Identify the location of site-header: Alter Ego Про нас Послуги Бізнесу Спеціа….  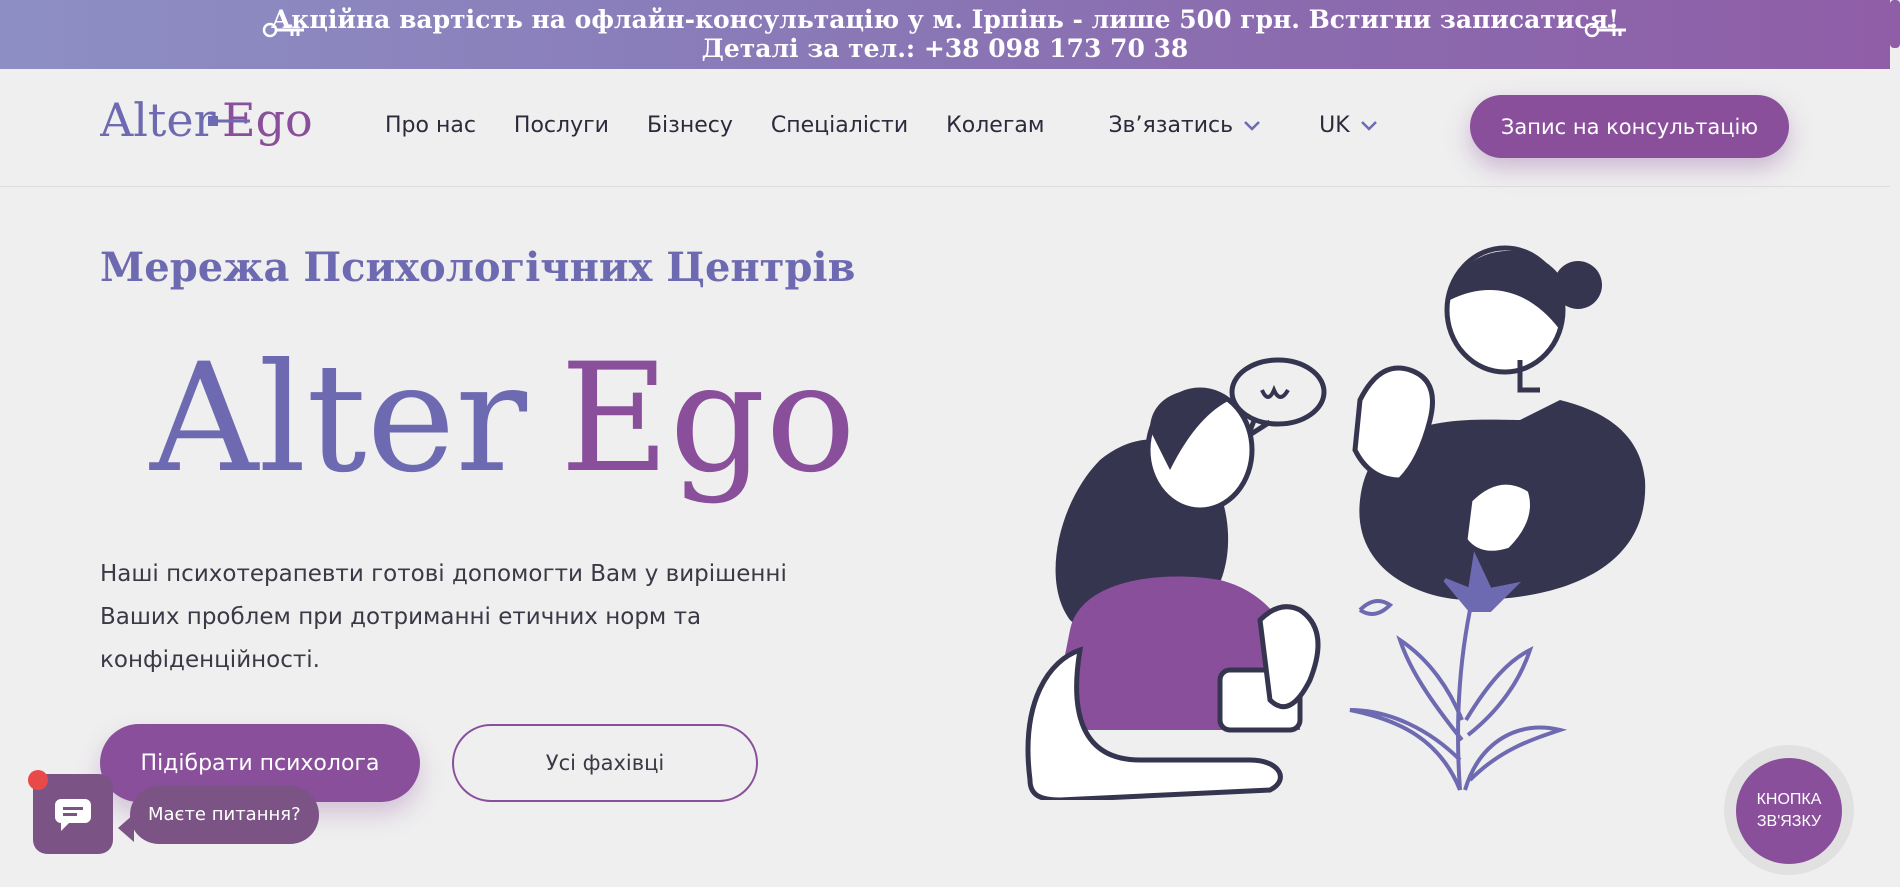
(945, 128).